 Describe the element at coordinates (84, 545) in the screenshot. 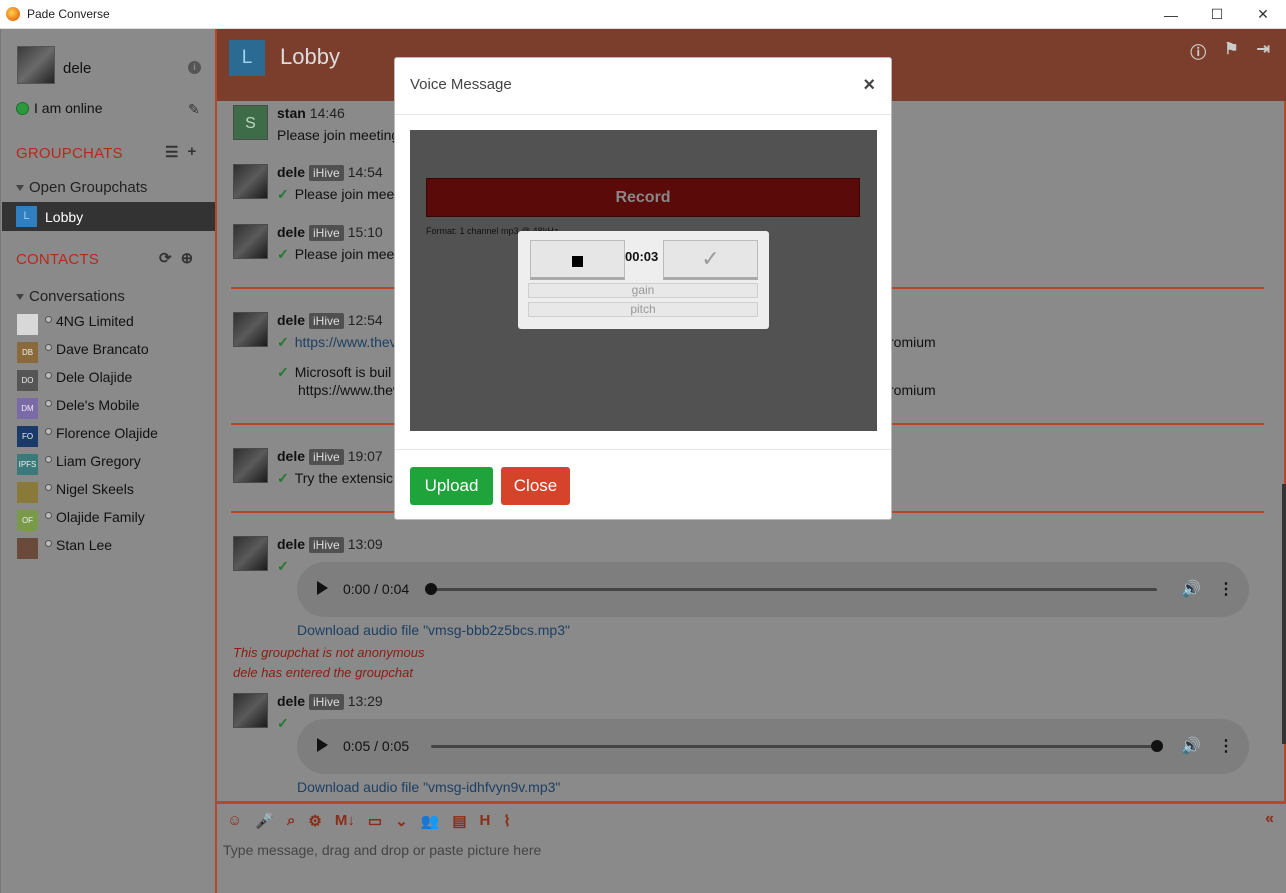

I see `contact-name: Stan Lee` at that location.